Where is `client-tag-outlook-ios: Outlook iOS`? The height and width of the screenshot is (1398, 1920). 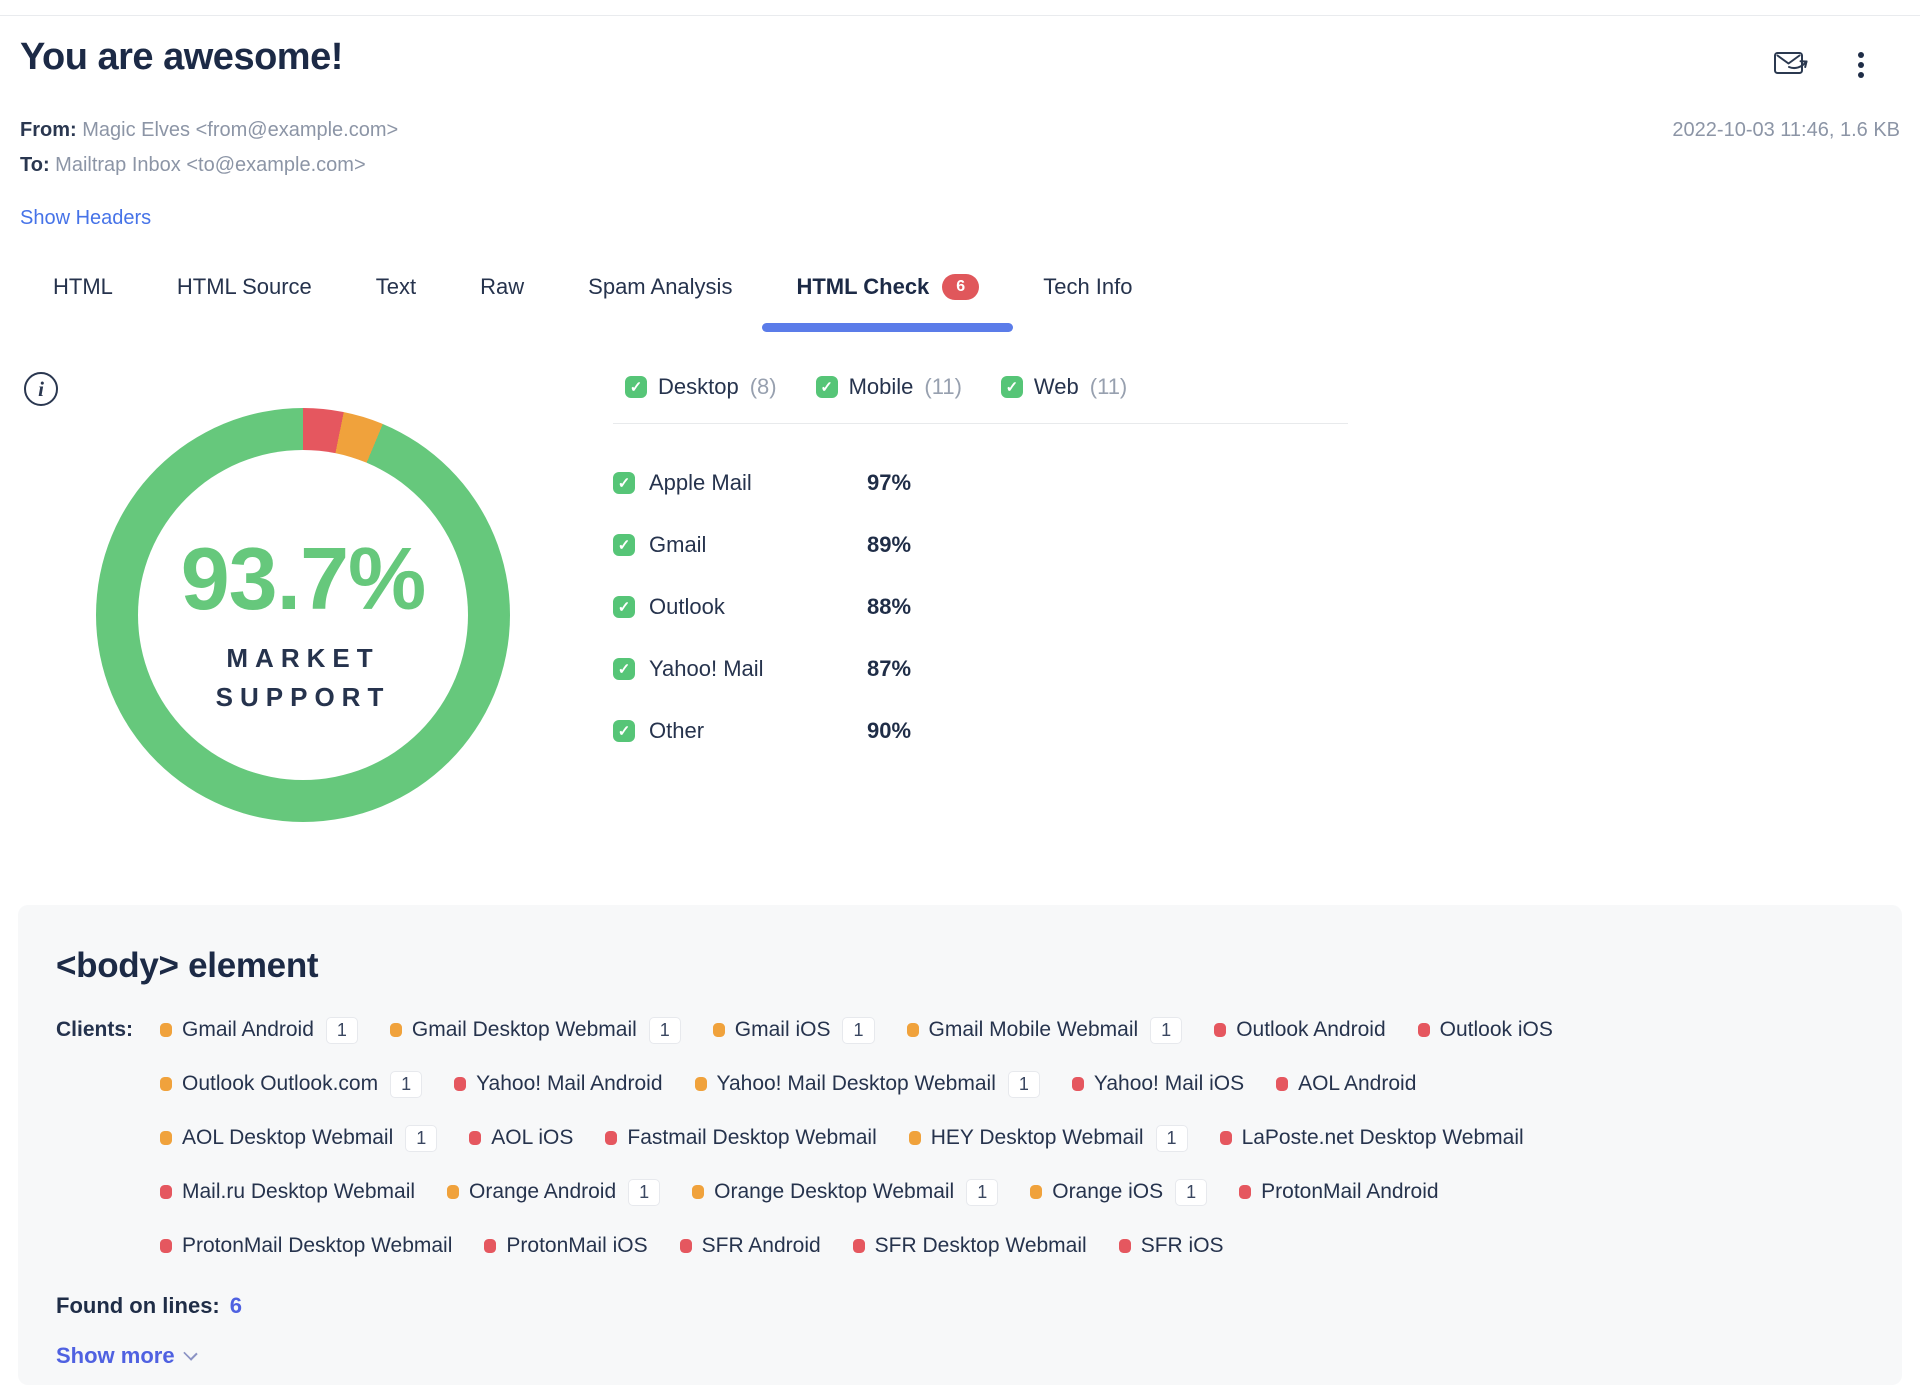 client-tag-outlook-ios: Outlook iOS is located at coordinates (1485, 1030).